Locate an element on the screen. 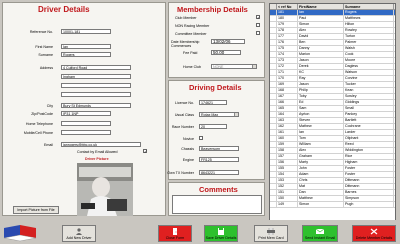  address-line4-field is located at coordinates (96, 94).